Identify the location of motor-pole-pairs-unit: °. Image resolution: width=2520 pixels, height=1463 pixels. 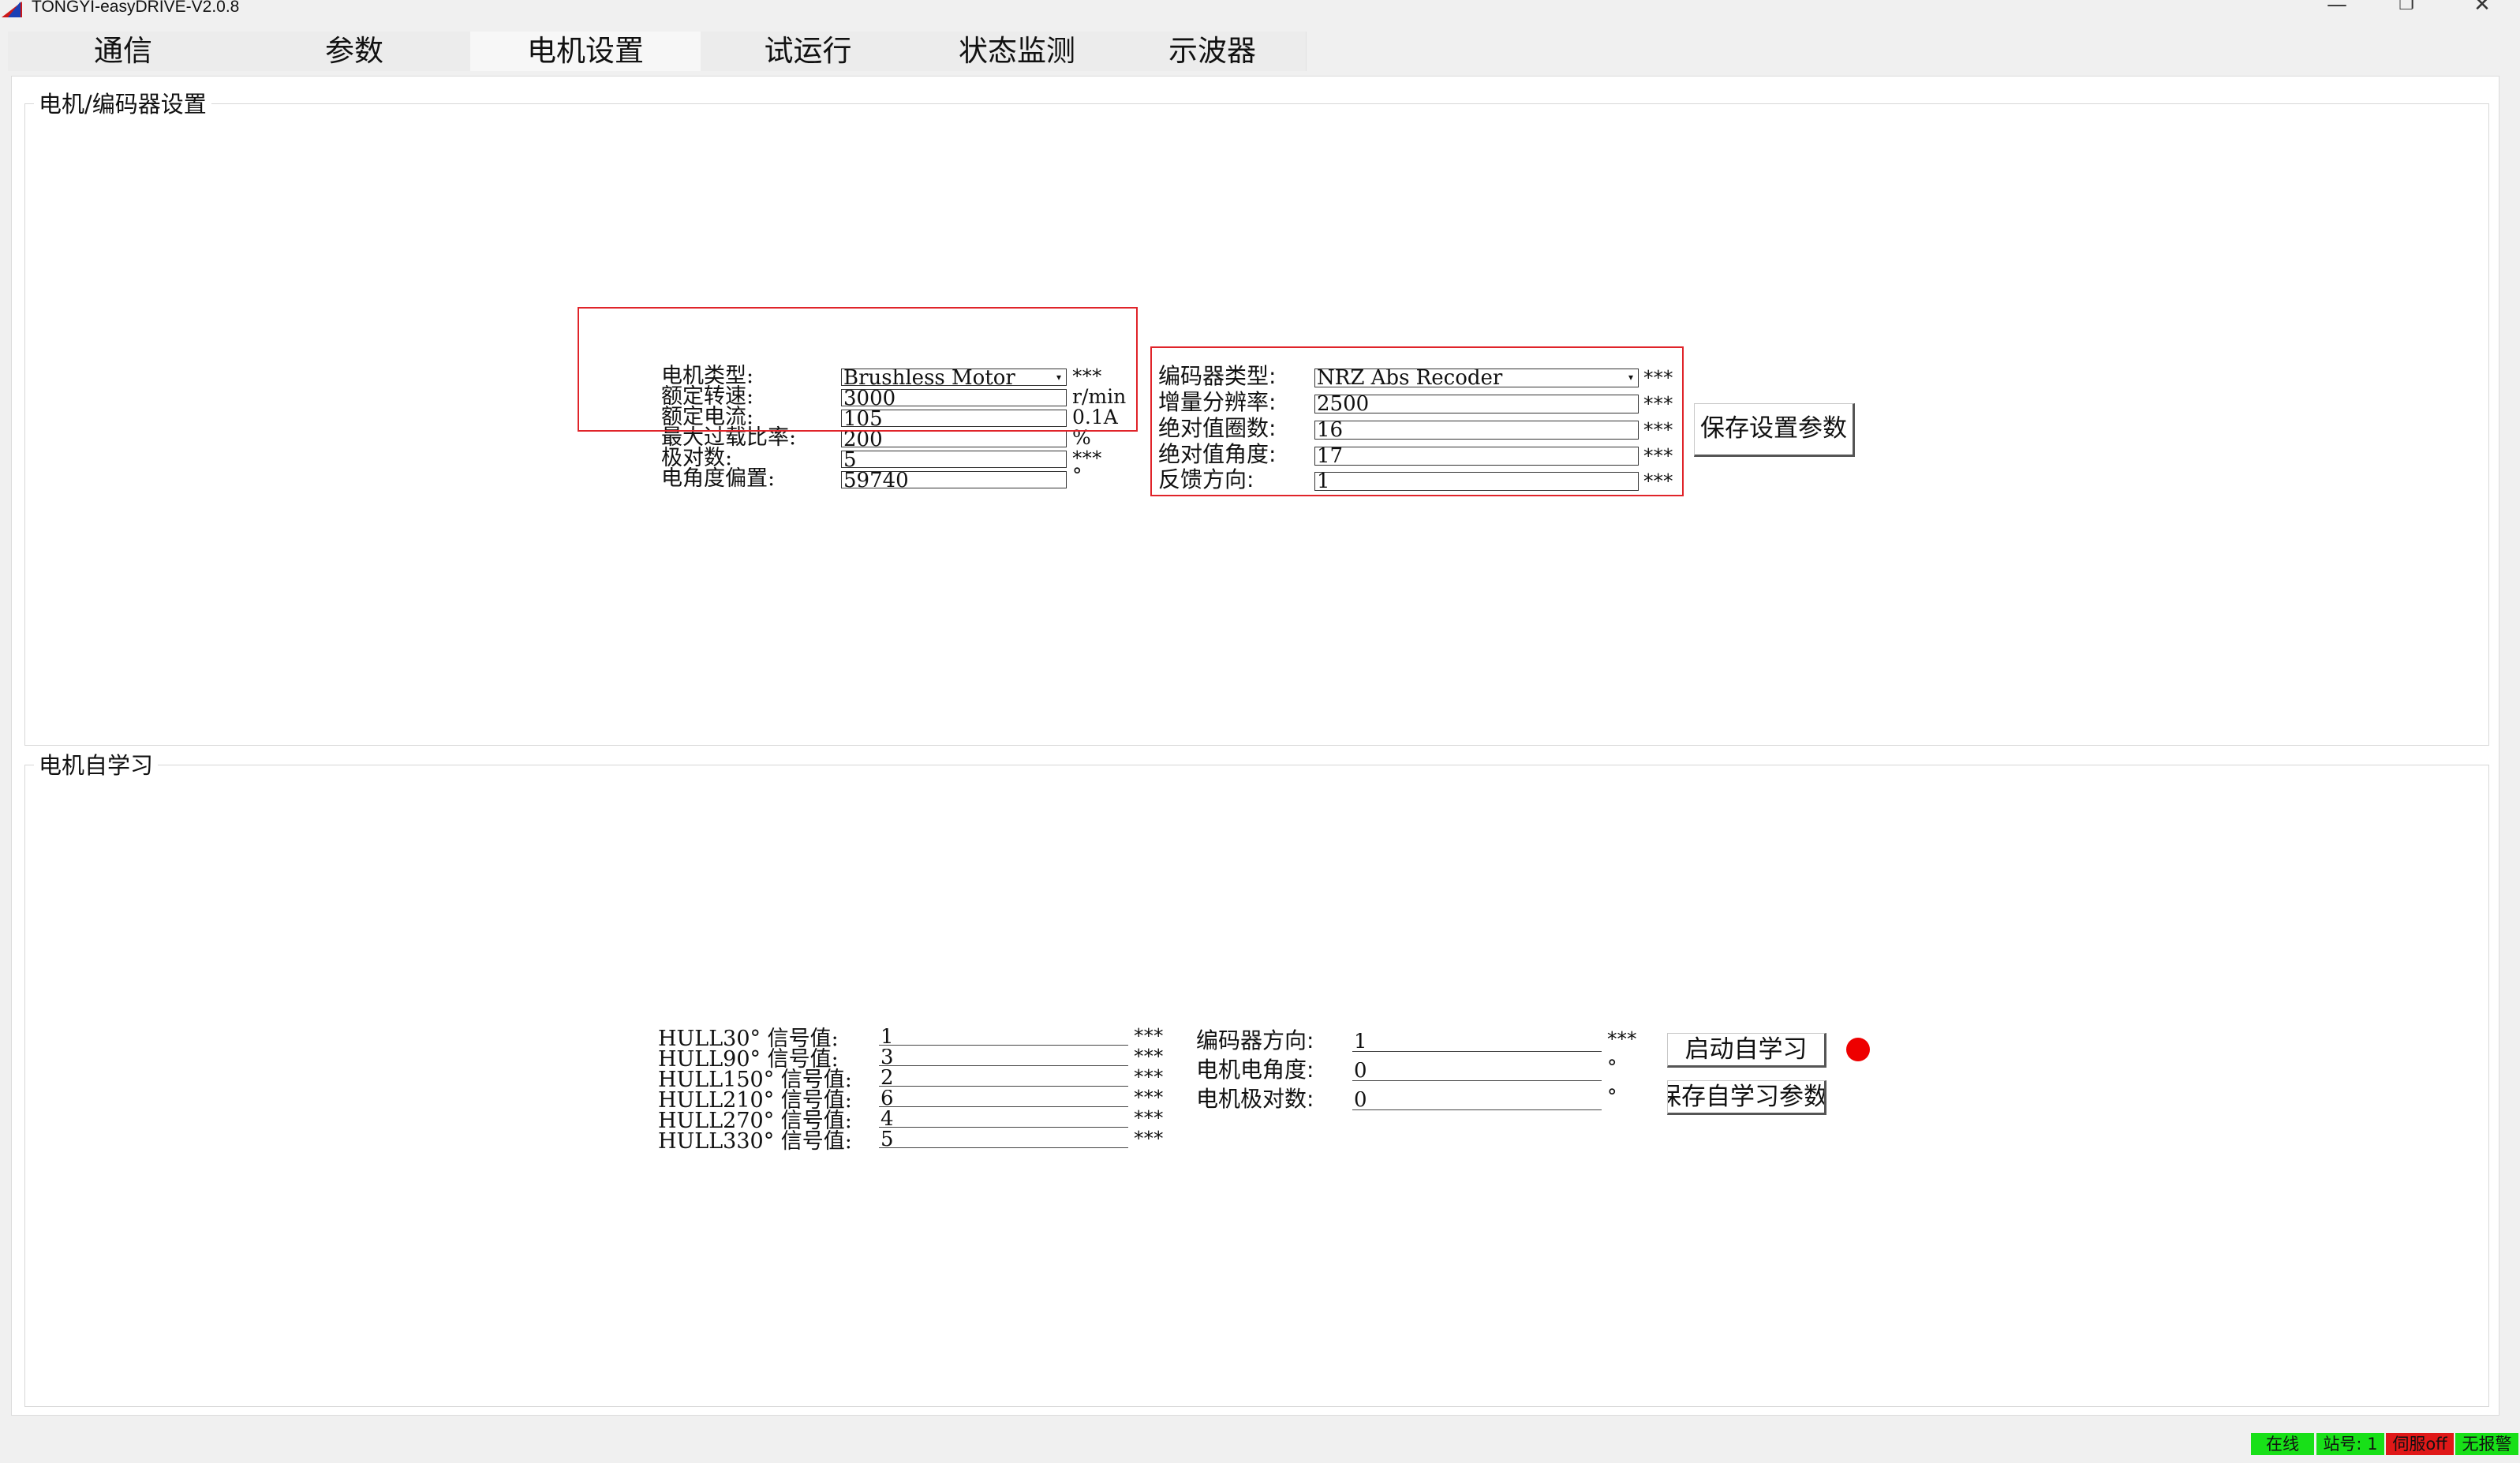
(1612, 1096).